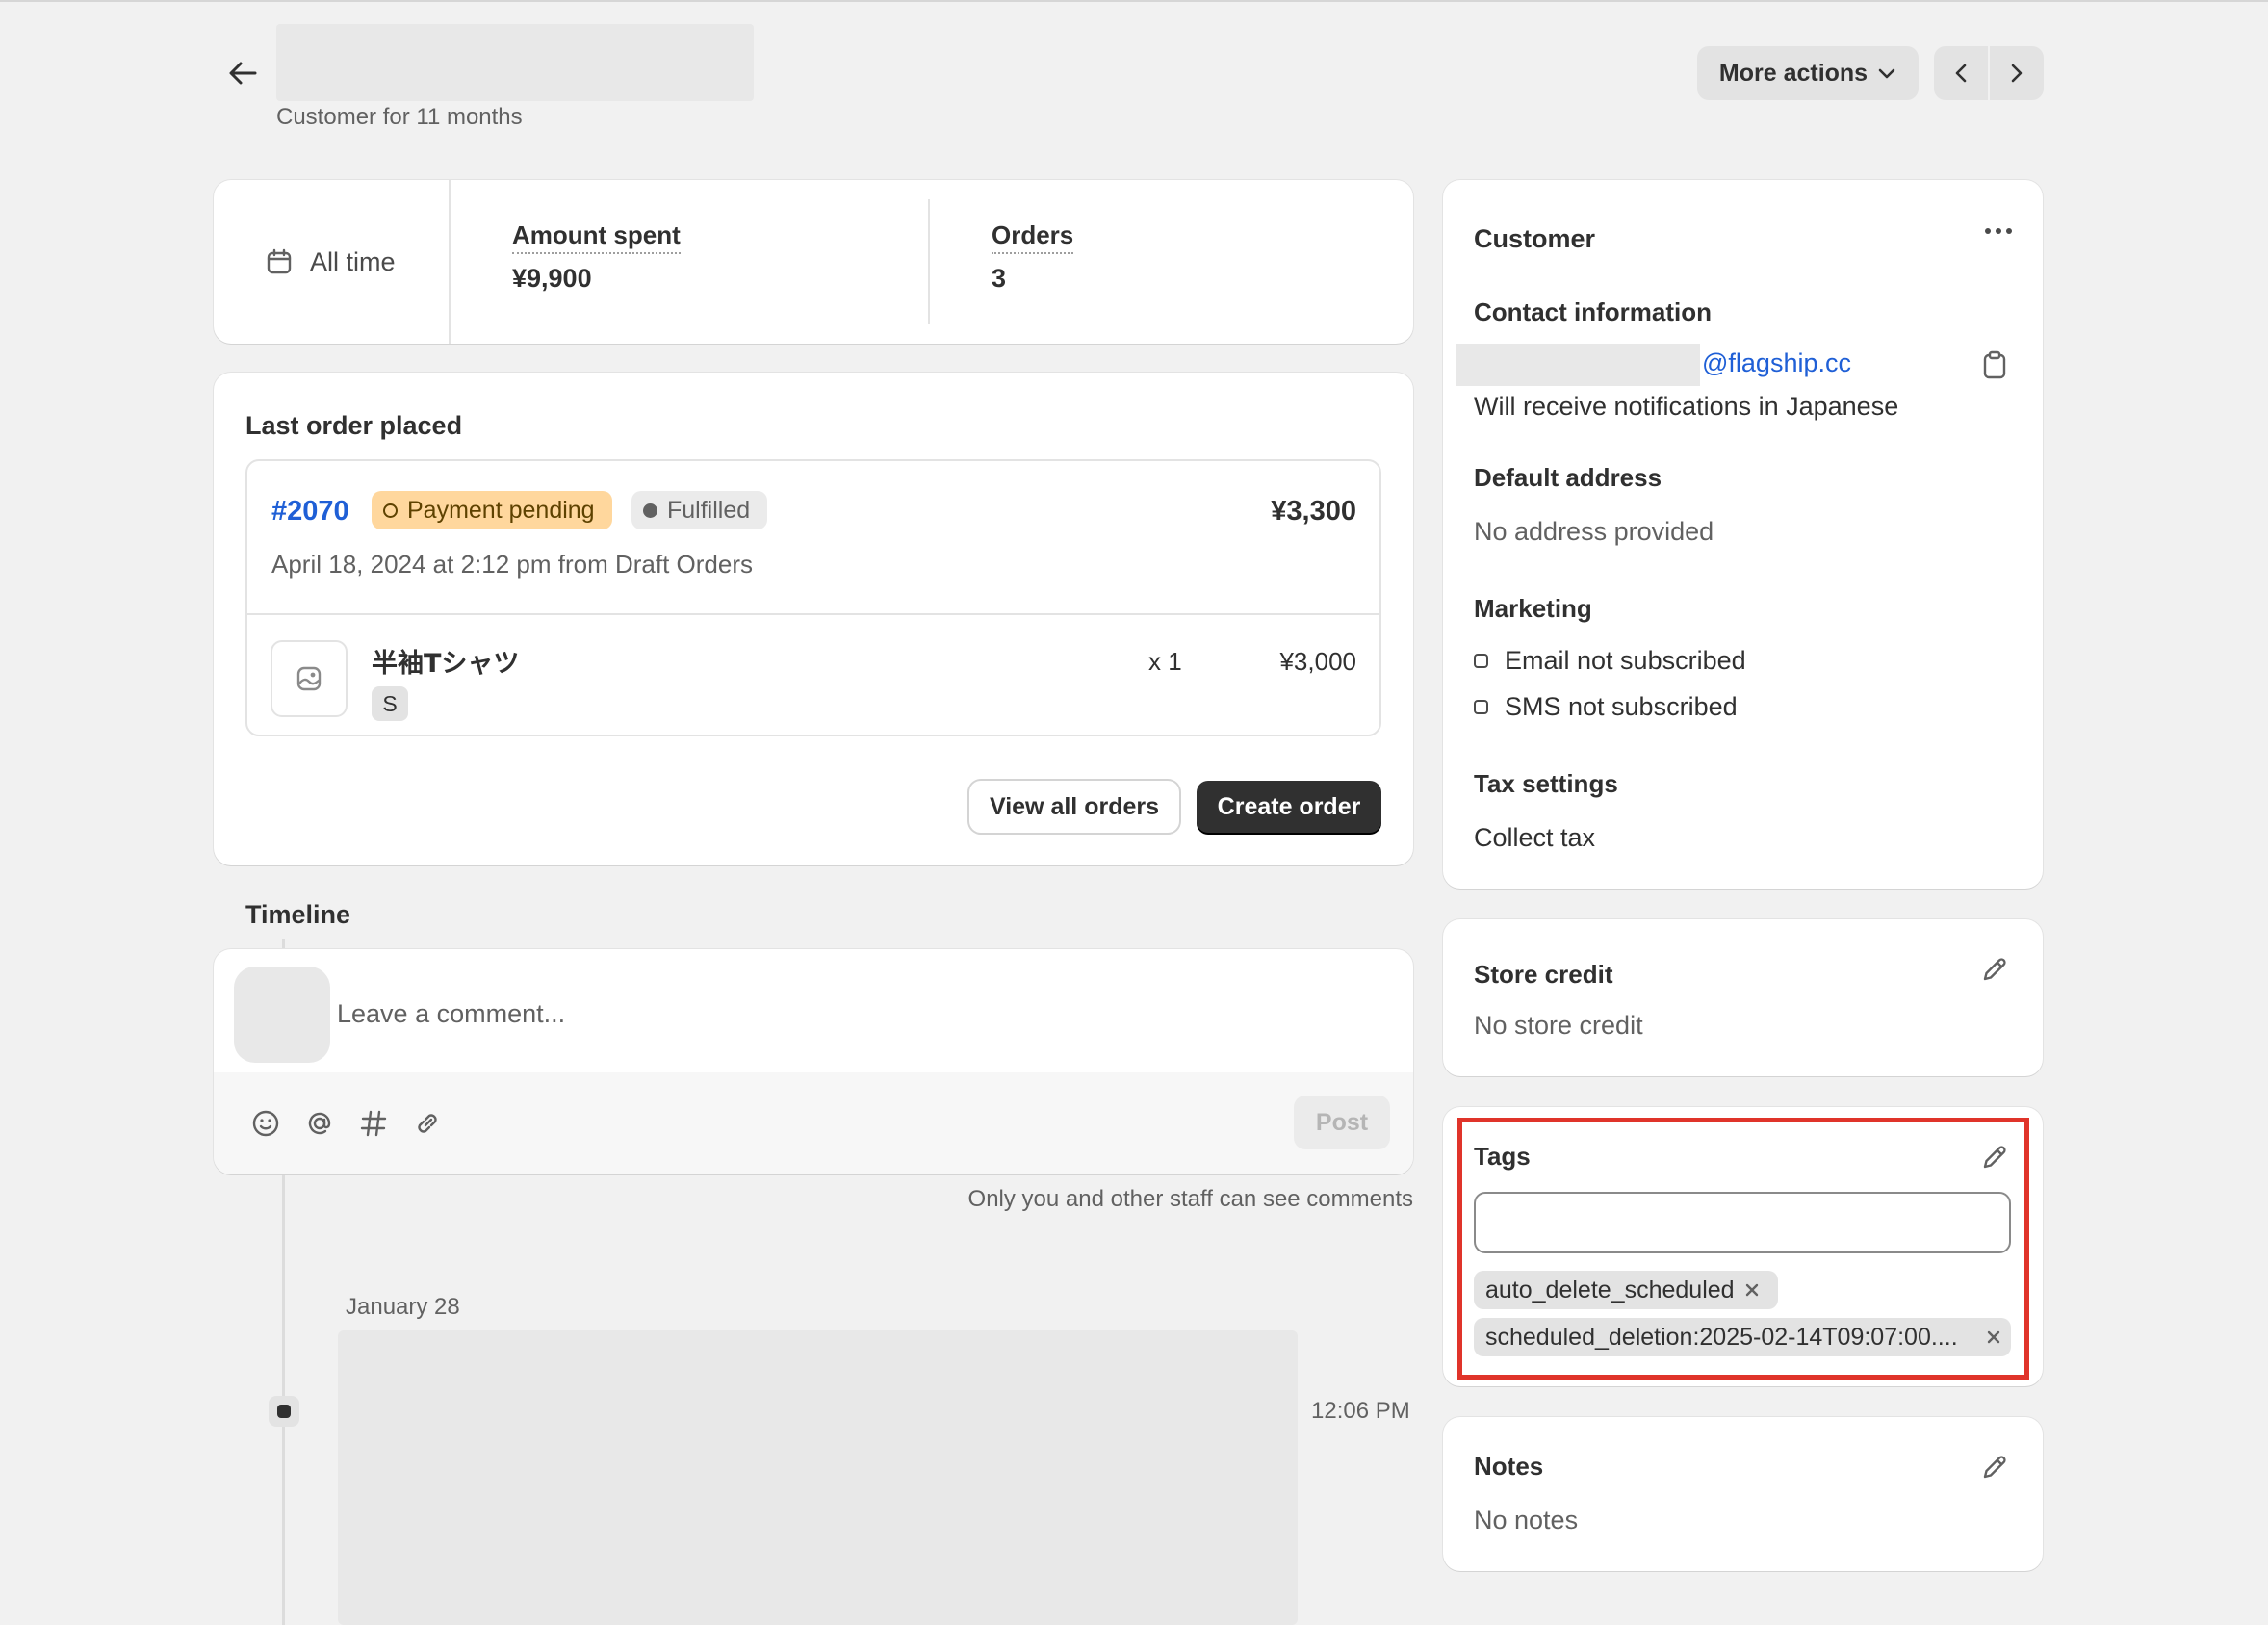 The width and height of the screenshot is (2268, 1625). Describe the element at coordinates (814, 262) in the screenshot. I see `customer-stats-card: All time Amount spent ¥9,900 Orders 3` at that location.